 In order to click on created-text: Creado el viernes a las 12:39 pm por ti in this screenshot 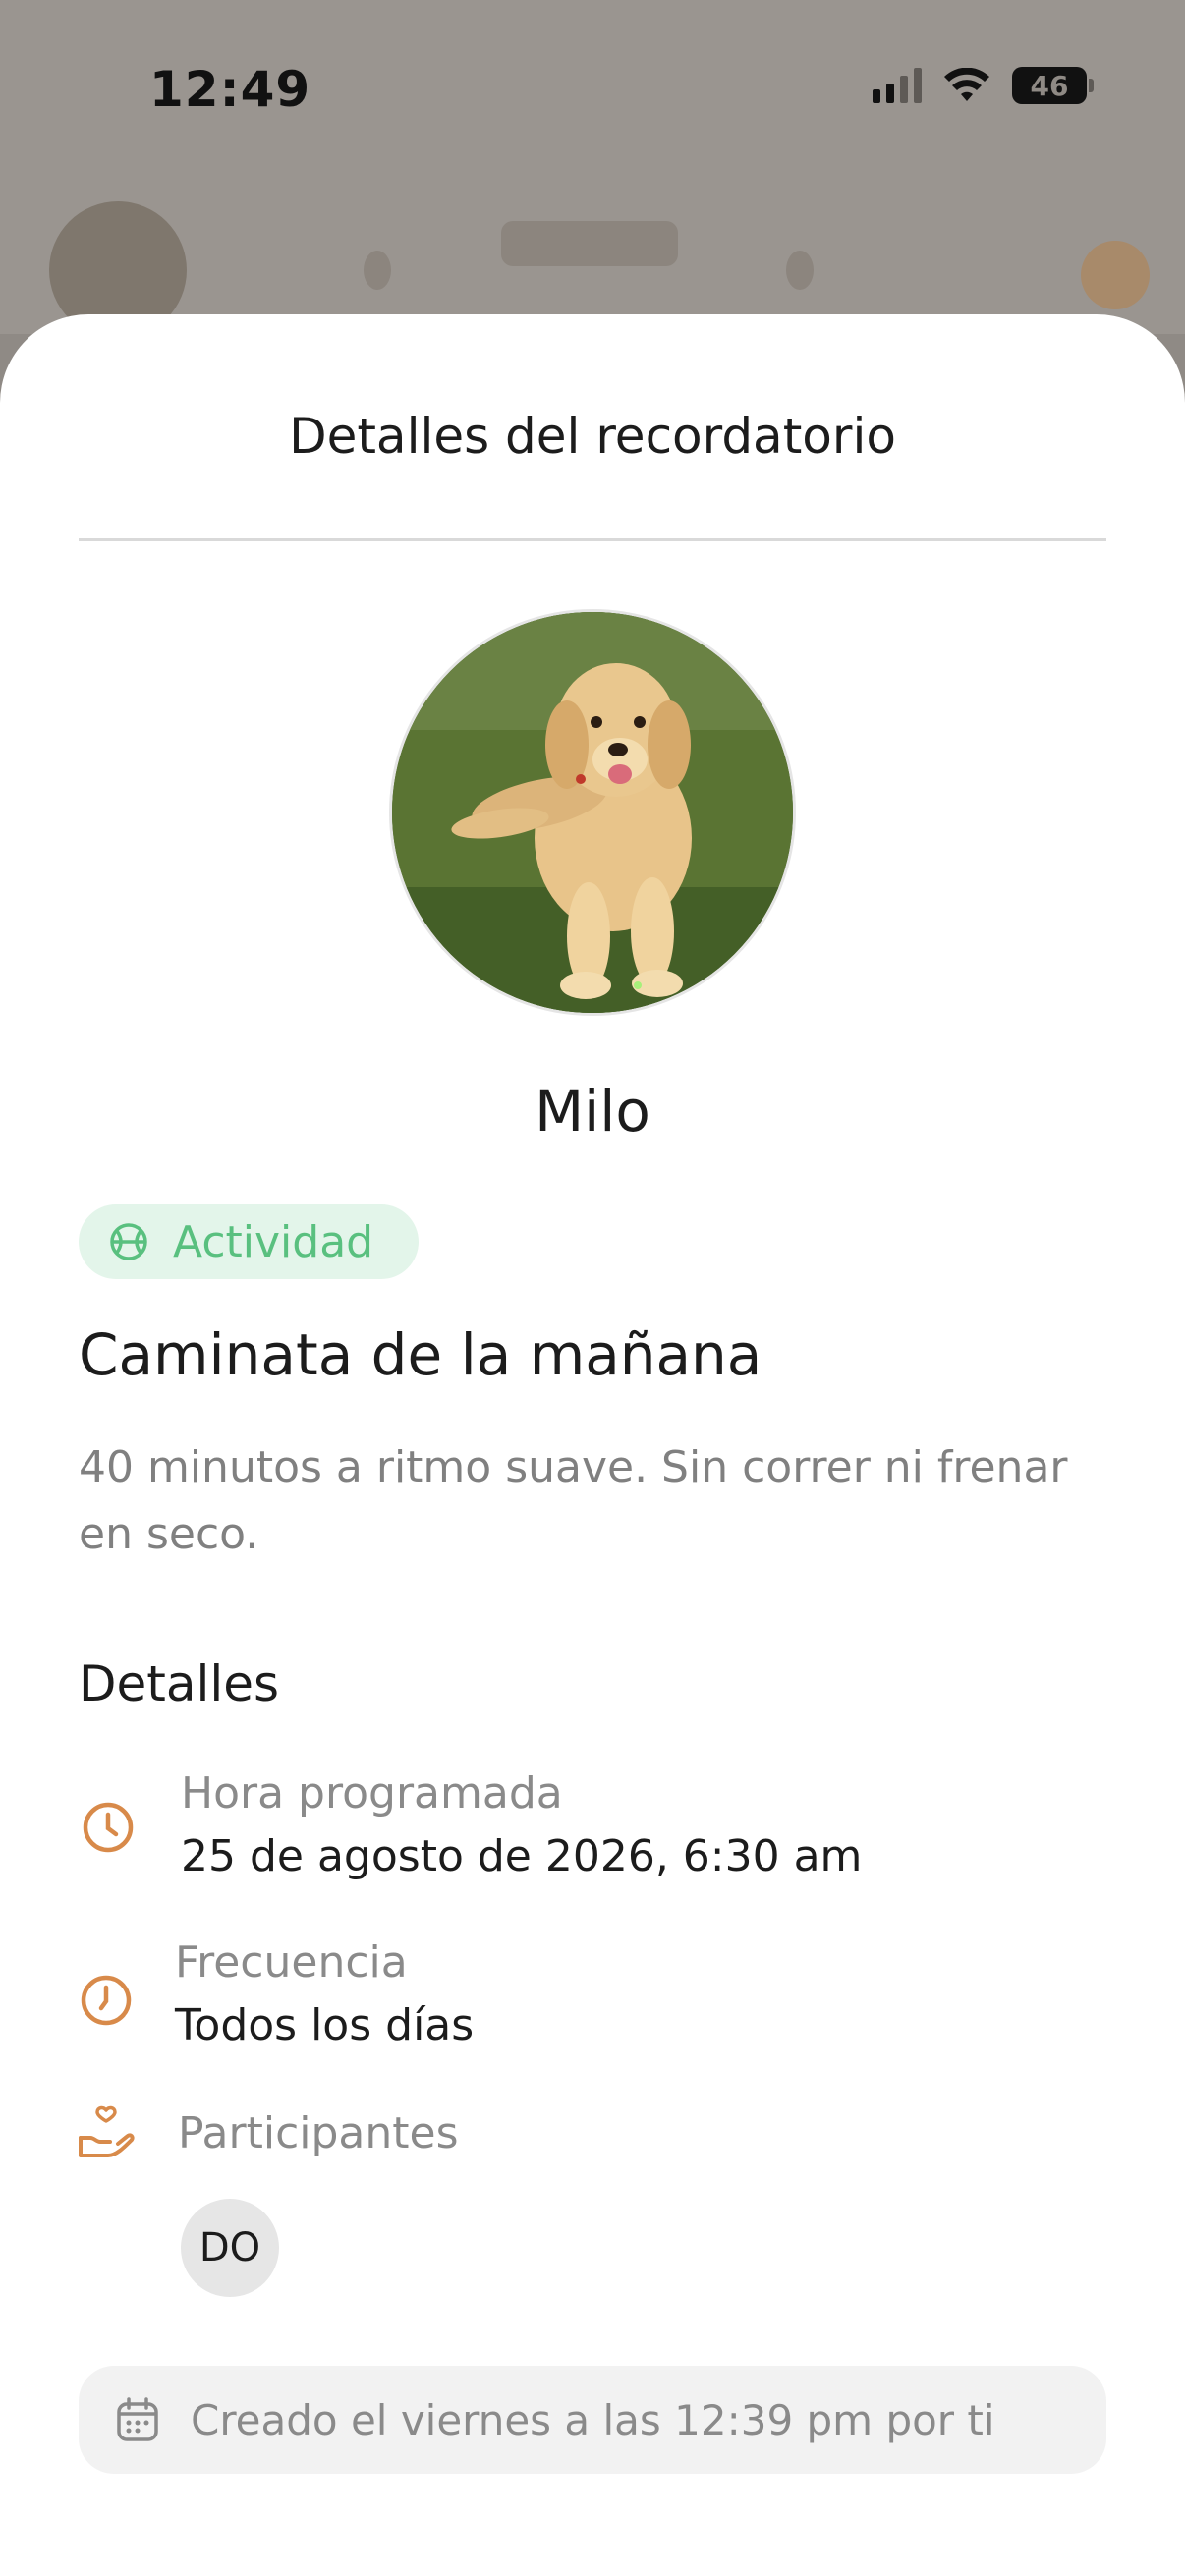, I will do `click(593, 2419)`.